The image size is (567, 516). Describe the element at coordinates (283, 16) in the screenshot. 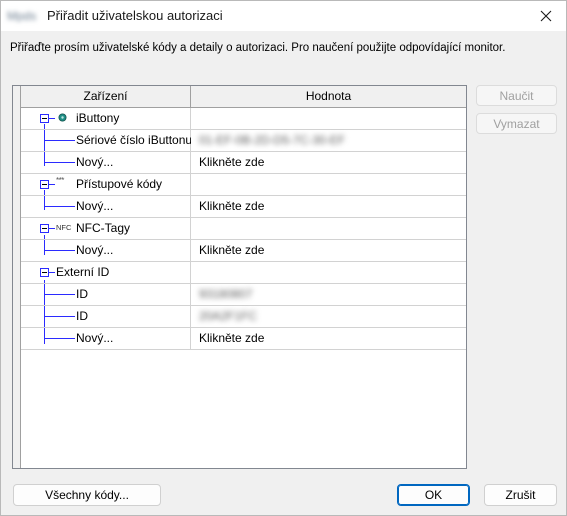

I see `title-bar: Mpds Přiřadit uživatelskou autorizaci` at that location.